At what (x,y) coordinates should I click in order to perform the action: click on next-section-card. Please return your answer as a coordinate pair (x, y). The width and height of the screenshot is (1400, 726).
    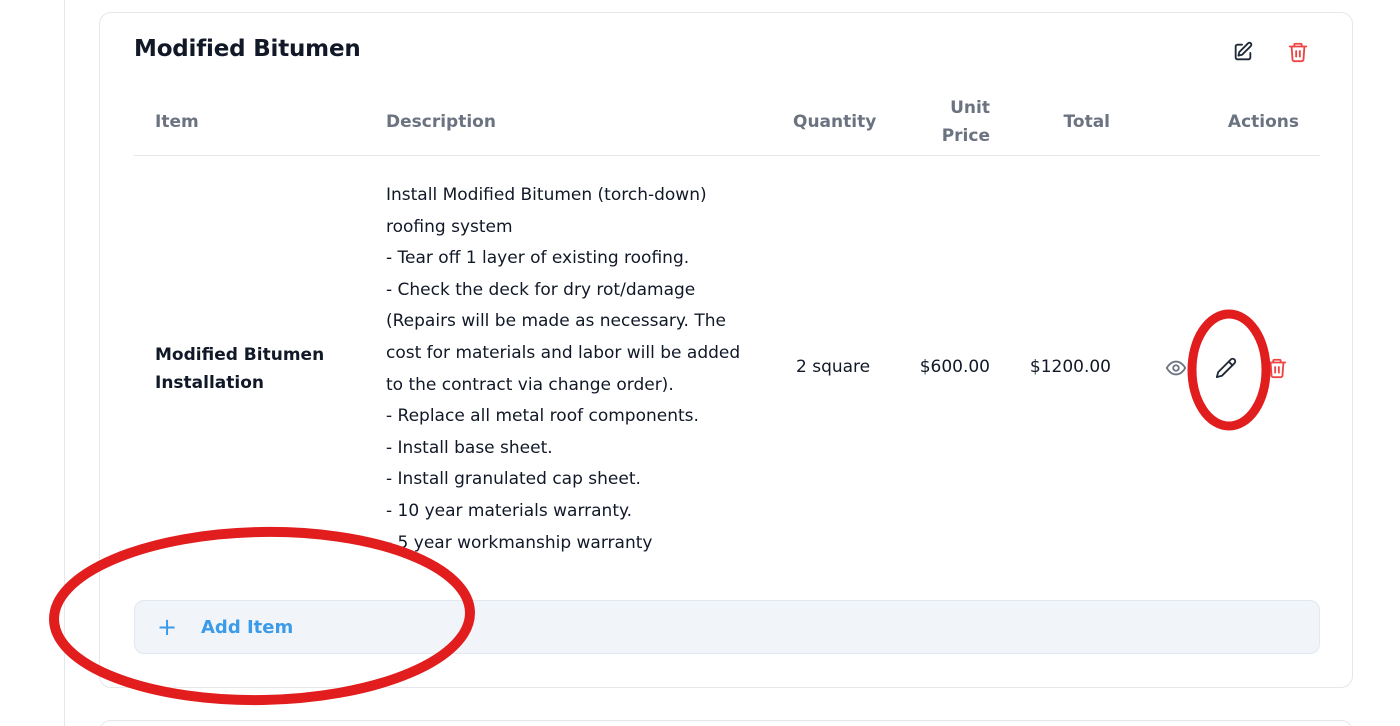
    Looking at the image, I should click on (726, 723).